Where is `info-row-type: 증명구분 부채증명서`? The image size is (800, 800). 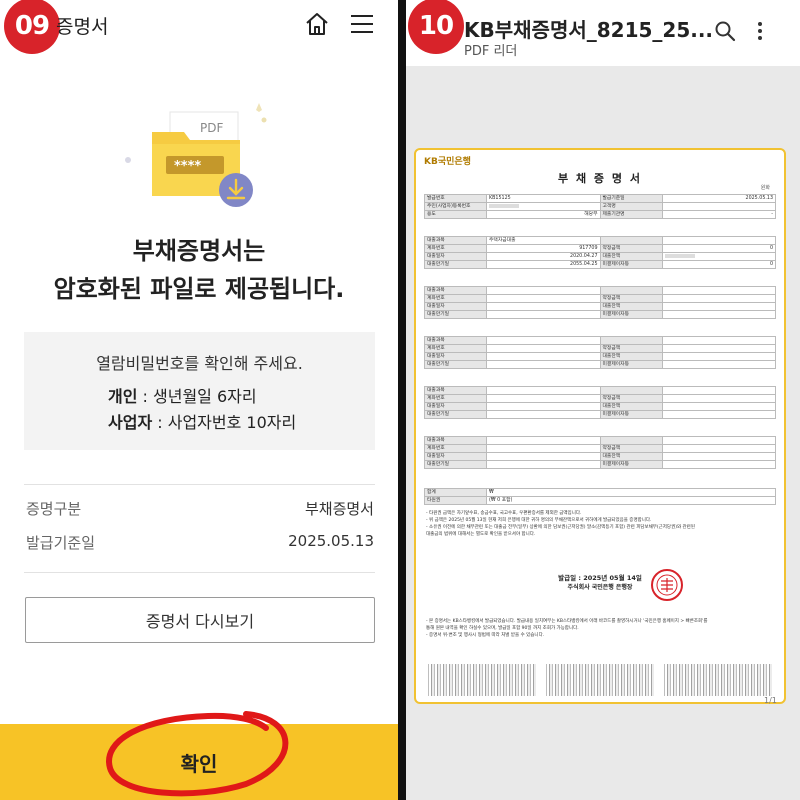
info-row-type: 증명구분 부채증명서 is located at coordinates (200, 509).